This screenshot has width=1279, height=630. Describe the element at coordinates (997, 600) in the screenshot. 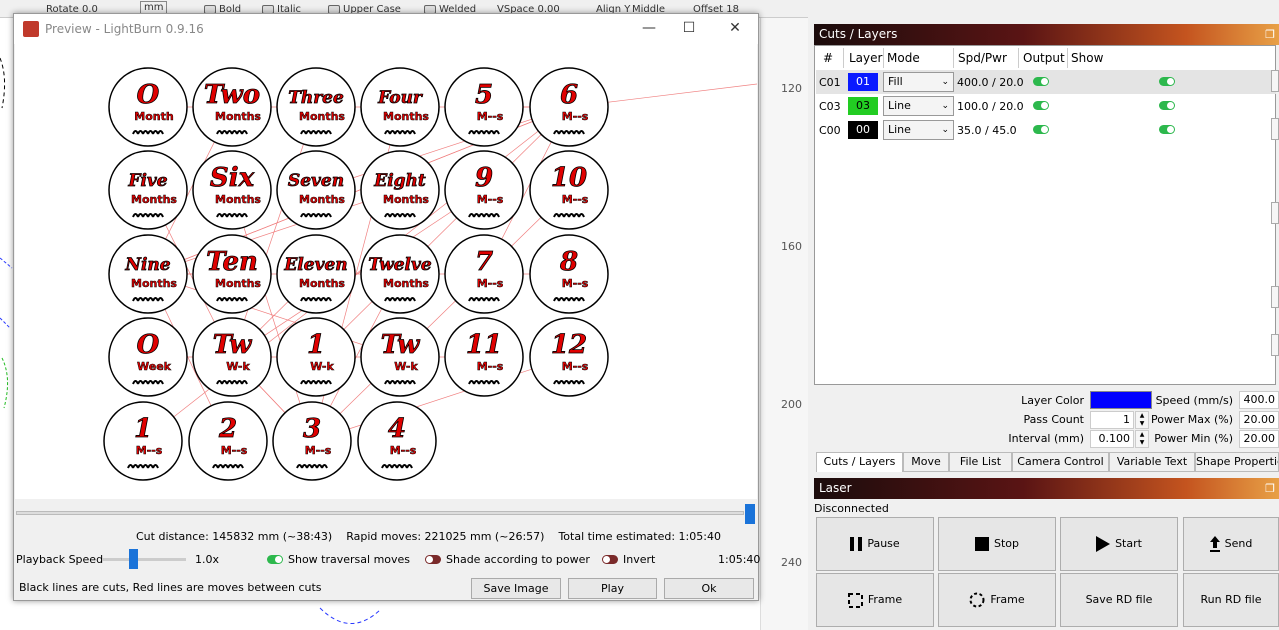

I see `frame-circle-button: Frame` at that location.